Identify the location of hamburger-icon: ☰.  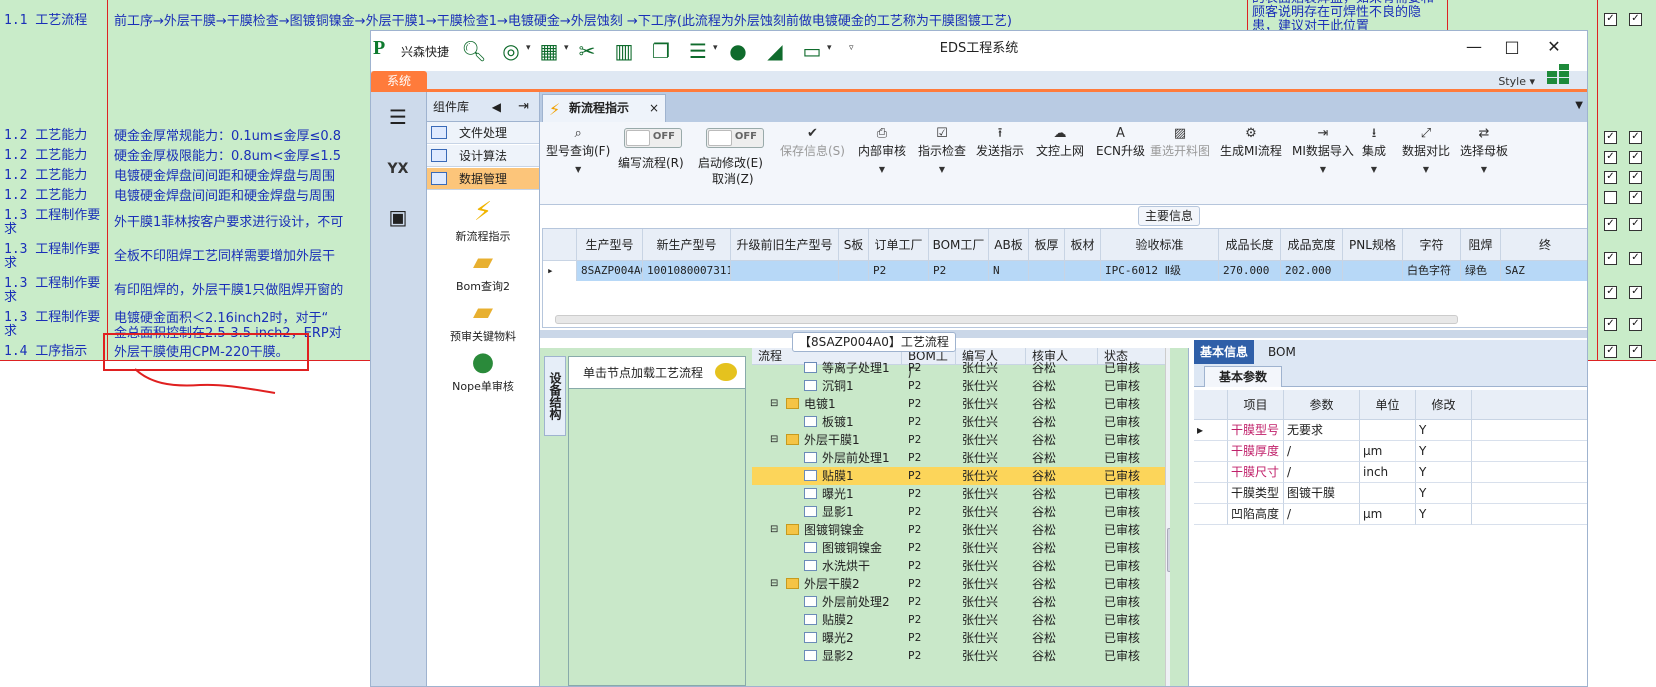
(398, 117).